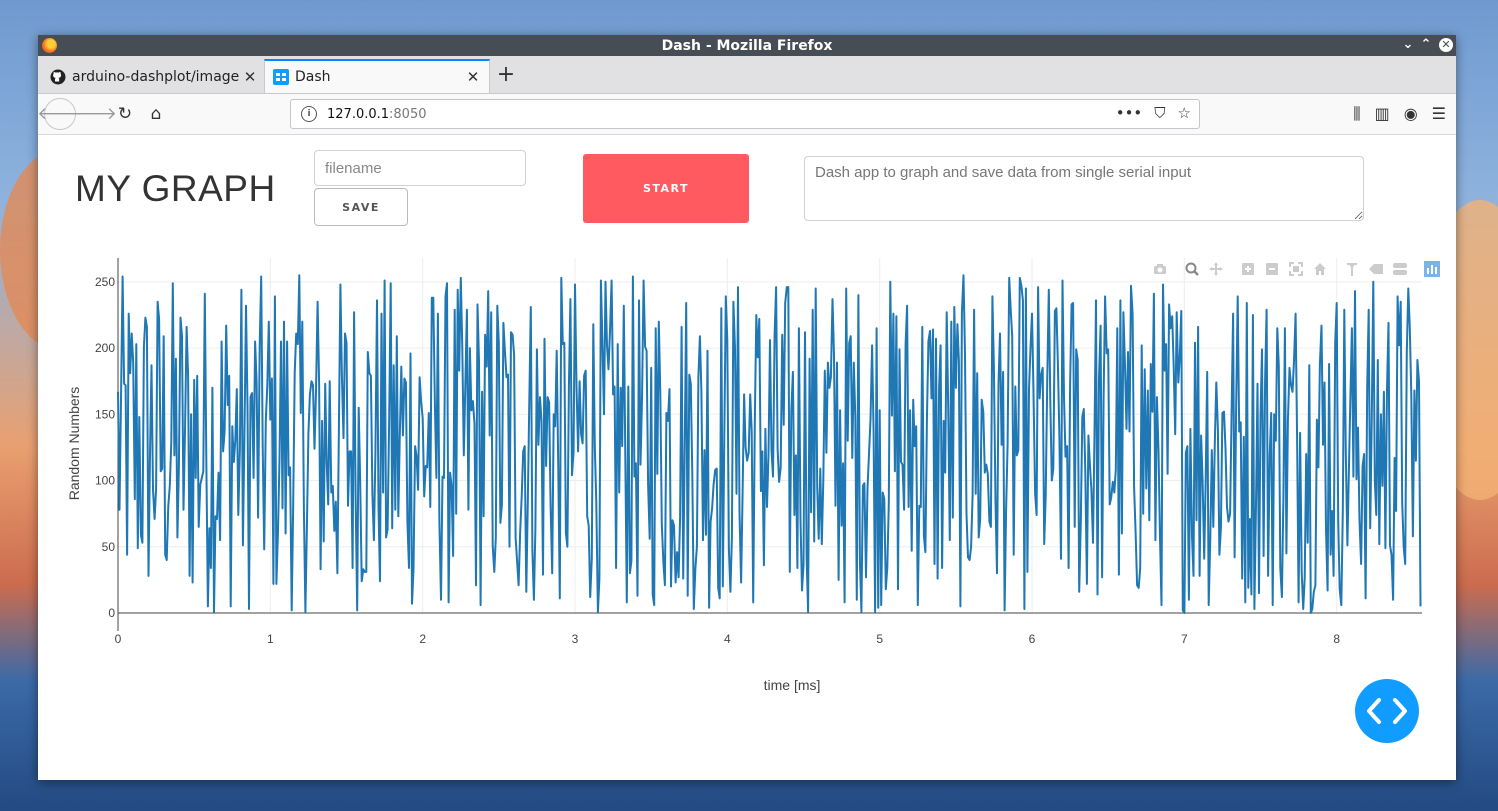  I want to click on reload-icon: ↻, so click(125, 114).